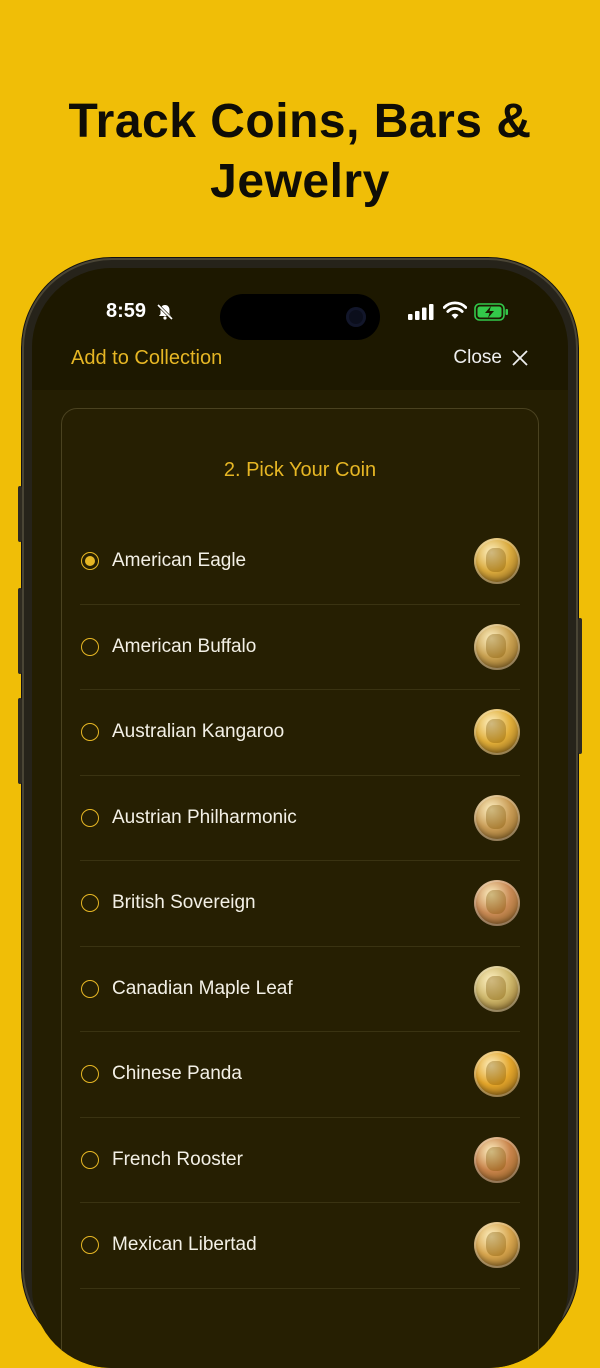 This screenshot has width=600, height=1368. Describe the element at coordinates (580, 686) in the screenshot. I see `power-button` at that location.